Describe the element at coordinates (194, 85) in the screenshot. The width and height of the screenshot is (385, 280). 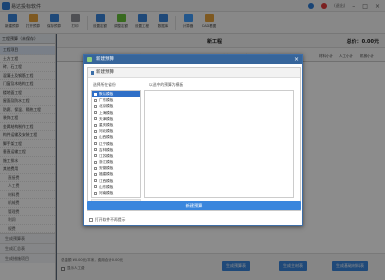
I see `dialog-tabs: 选择所在省份 以选中的预算为模板` at that location.